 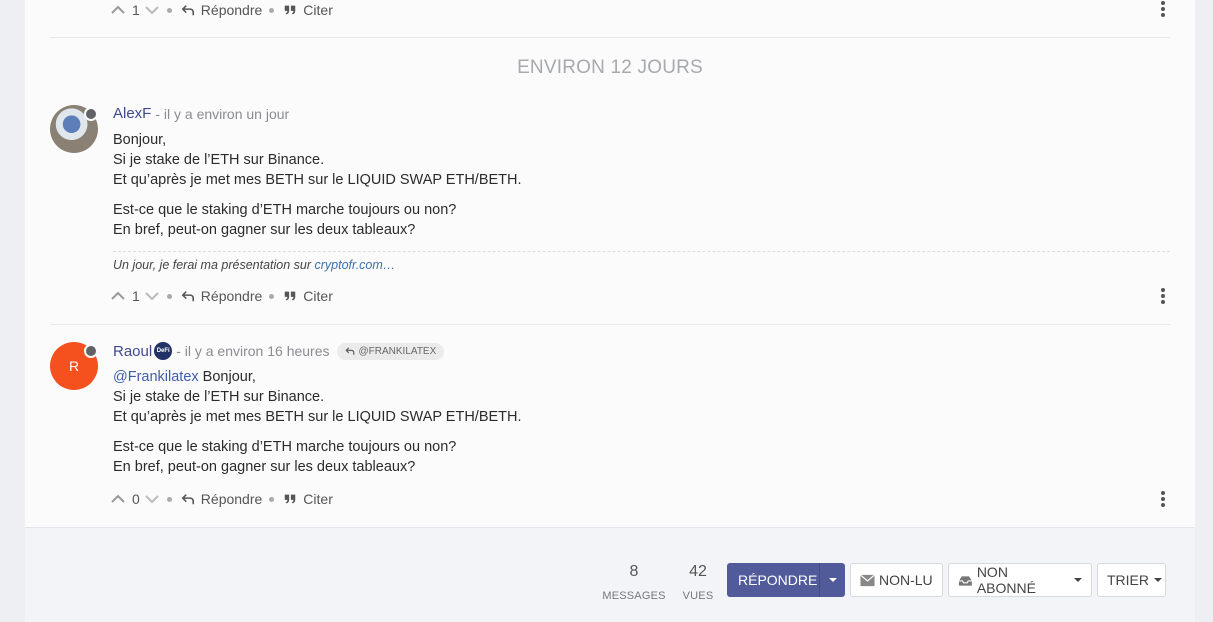 What do you see at coordinates (397, 351) in the screenshot?
I see `reply-to-user: @FRANKILATEX` at bounding box center [397, 351].